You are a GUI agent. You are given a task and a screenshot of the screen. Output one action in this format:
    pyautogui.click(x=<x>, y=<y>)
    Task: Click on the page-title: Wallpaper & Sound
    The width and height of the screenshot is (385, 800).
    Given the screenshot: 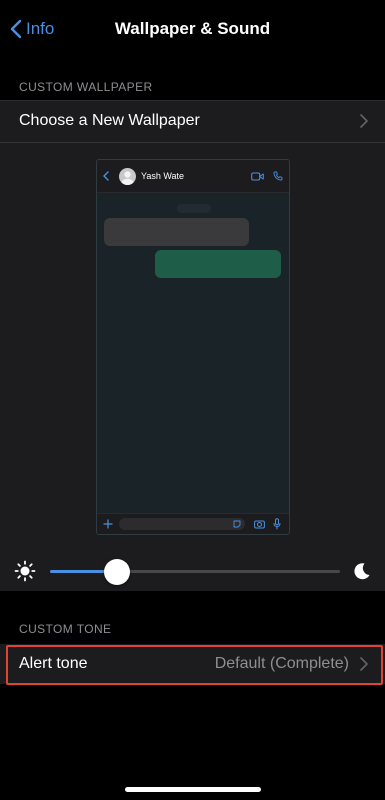 What is the action you would take?
    pyautogui.click(x=192, y=28)
    